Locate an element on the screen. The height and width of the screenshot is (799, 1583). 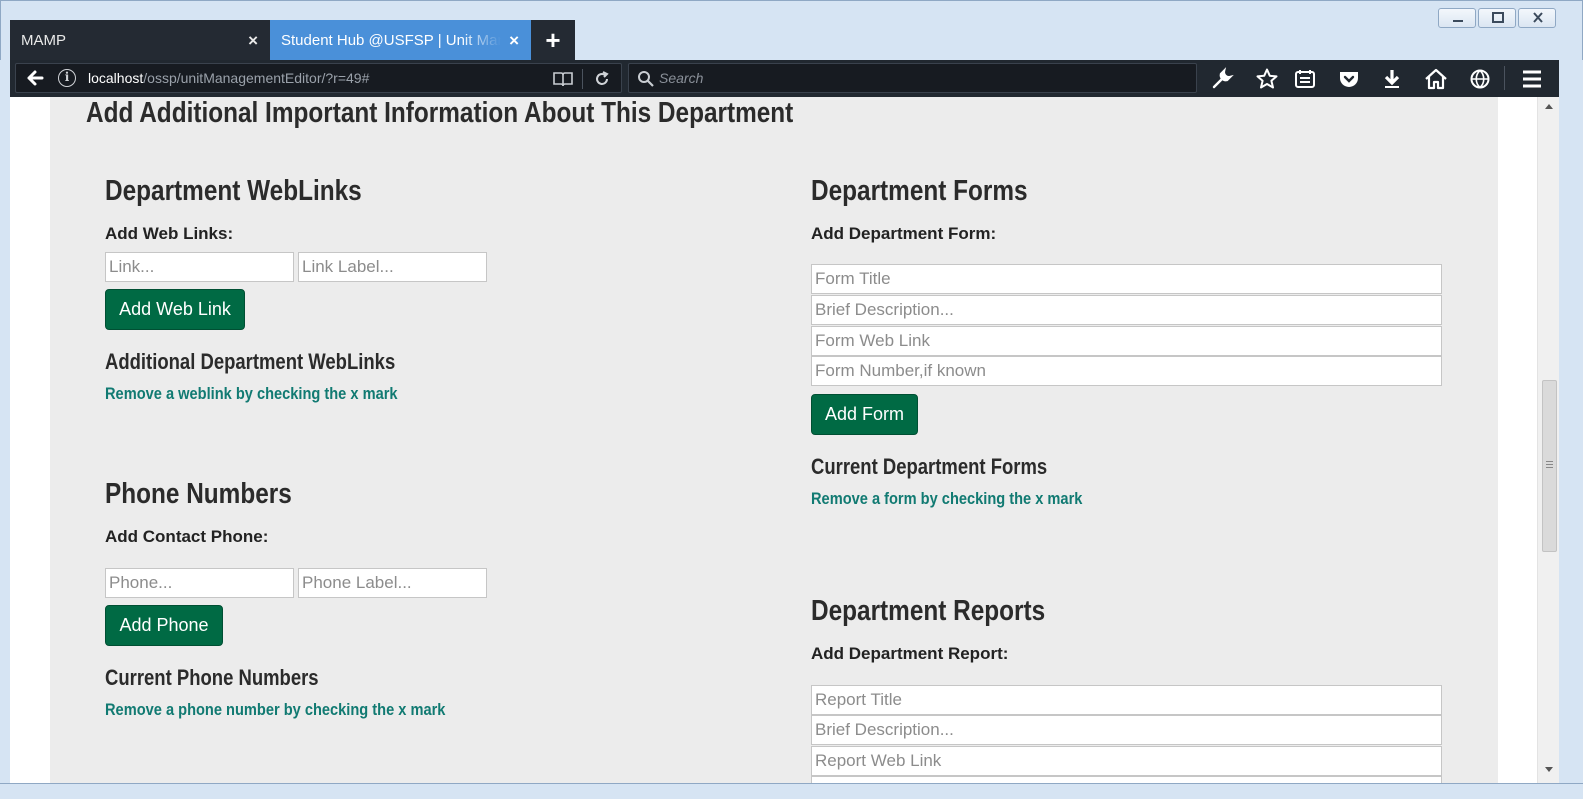
current-weblinks-title: Additional Department WebLinks is located at coordinates (250, 361).